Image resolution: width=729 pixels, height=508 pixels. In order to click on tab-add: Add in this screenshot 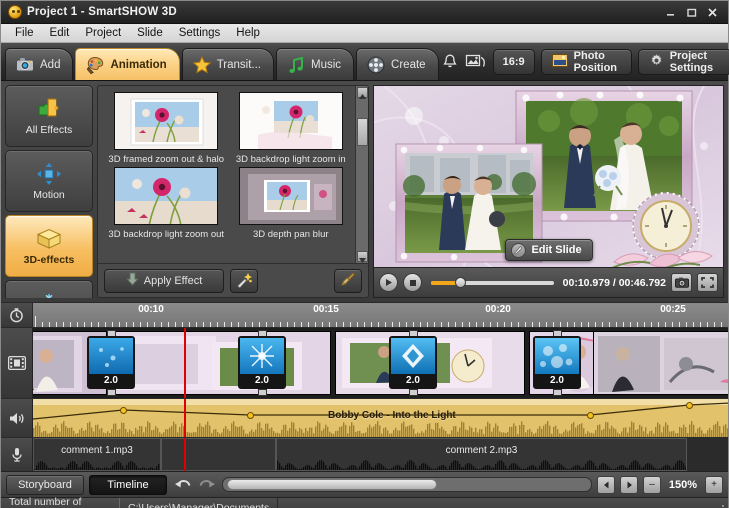, I will do `click(39, 64)`.